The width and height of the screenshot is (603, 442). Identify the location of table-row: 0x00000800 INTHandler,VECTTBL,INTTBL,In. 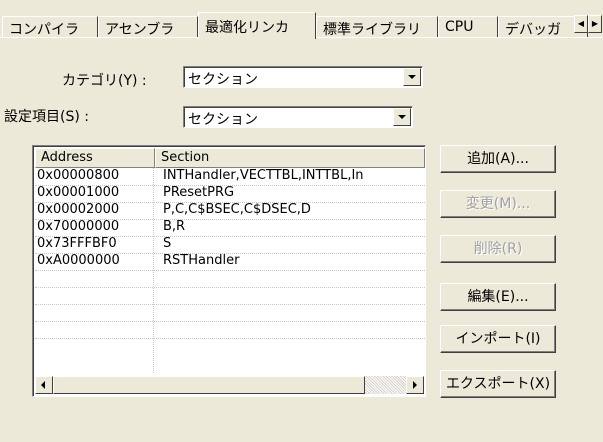
(230, 177).